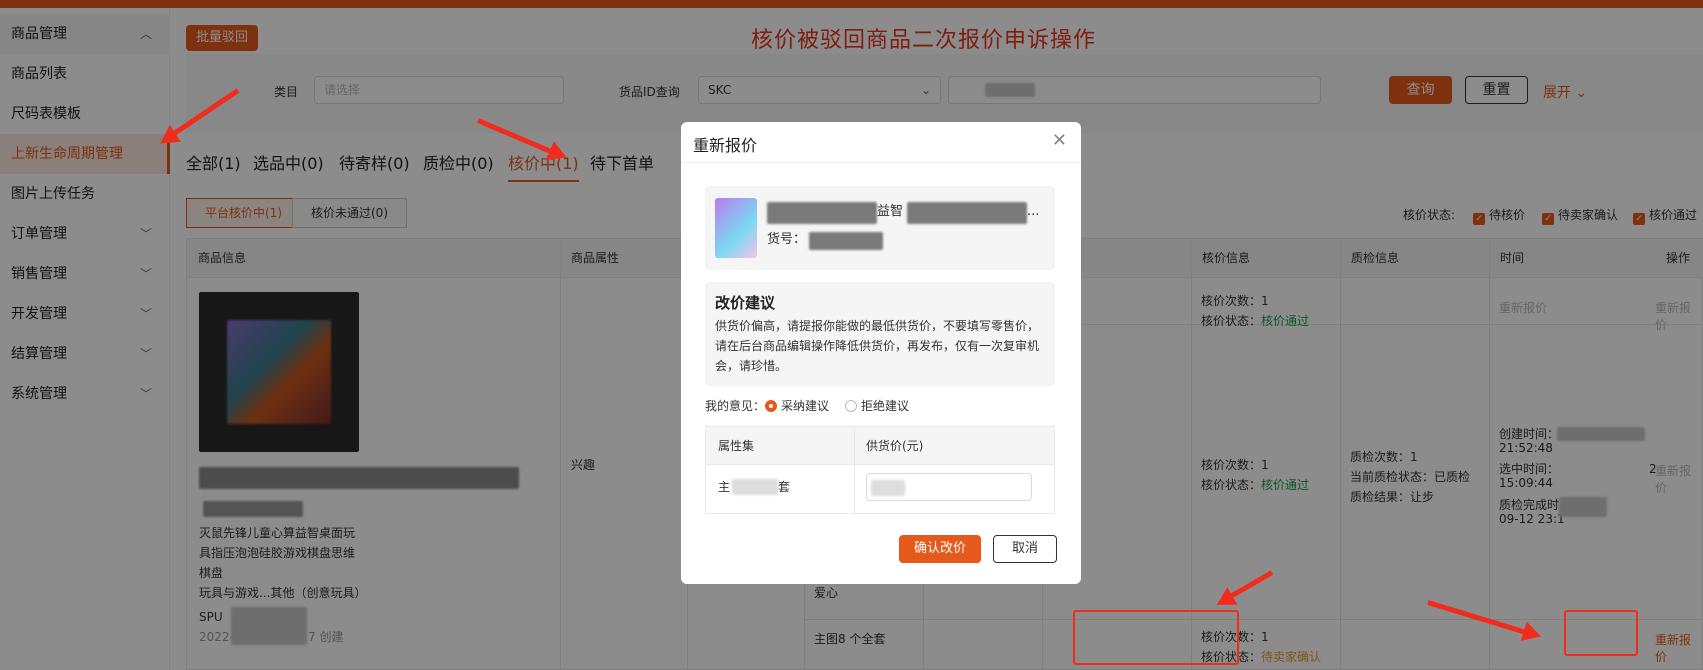 The width and height of the screenshot is (1703, 670). Describe the element at coordinates (745, 303) in the screenshot. I see `suggestion-title: 改价建议` at that location.